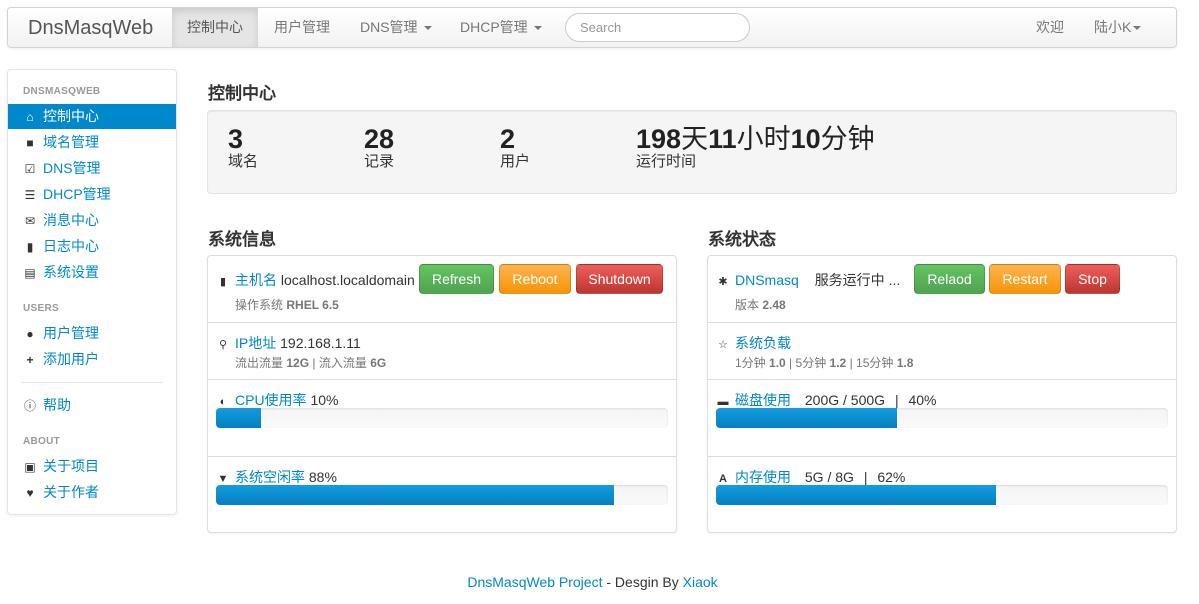 The height and width of the screenshot is (604, 1199). I want to click on mem-progress, so click(942, 495).